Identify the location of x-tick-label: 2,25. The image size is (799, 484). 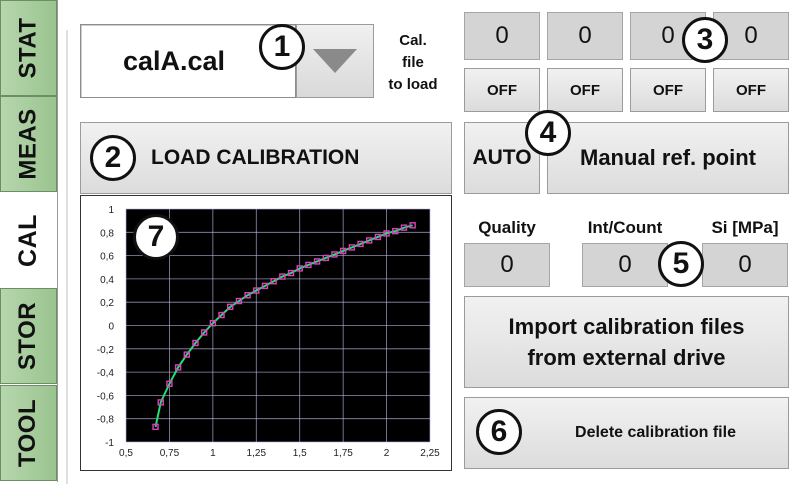
(430, 453).